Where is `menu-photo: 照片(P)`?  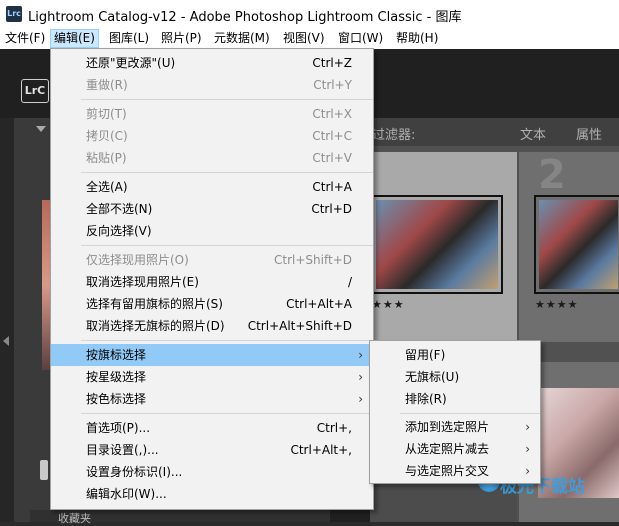 menu-photo: 照片(P) is located at coordinates (181, 38).